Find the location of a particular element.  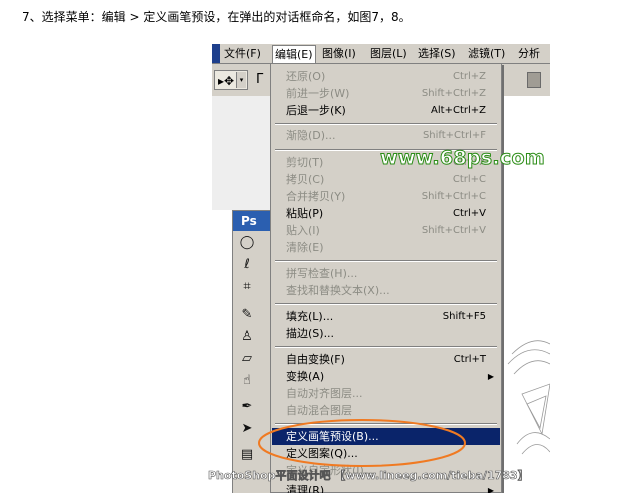

edit-menu-item: 合并拷贝(Y) Shift+Ctrl+C is located at coordinates (386, 196).